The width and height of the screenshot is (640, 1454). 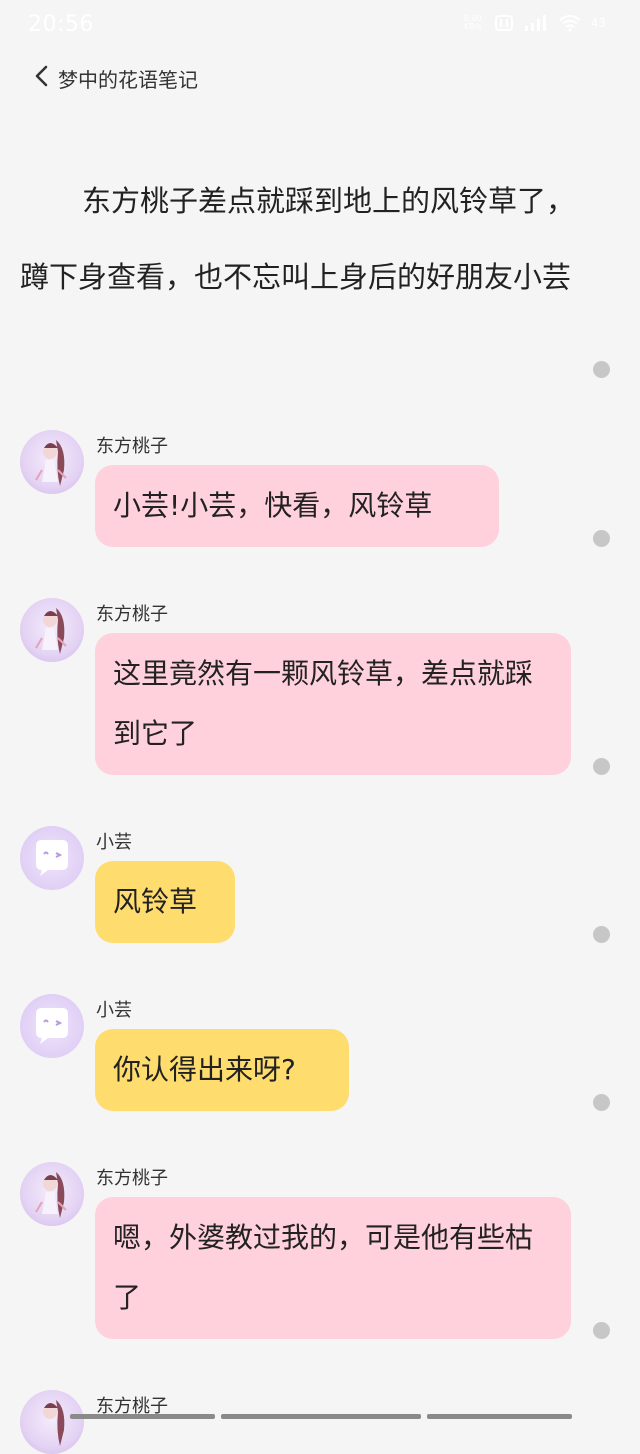 What do you see at coordinates (165, 902) in the screenshot?
I see `message-bubble: 风铃草` at bounding box center [165, 902].